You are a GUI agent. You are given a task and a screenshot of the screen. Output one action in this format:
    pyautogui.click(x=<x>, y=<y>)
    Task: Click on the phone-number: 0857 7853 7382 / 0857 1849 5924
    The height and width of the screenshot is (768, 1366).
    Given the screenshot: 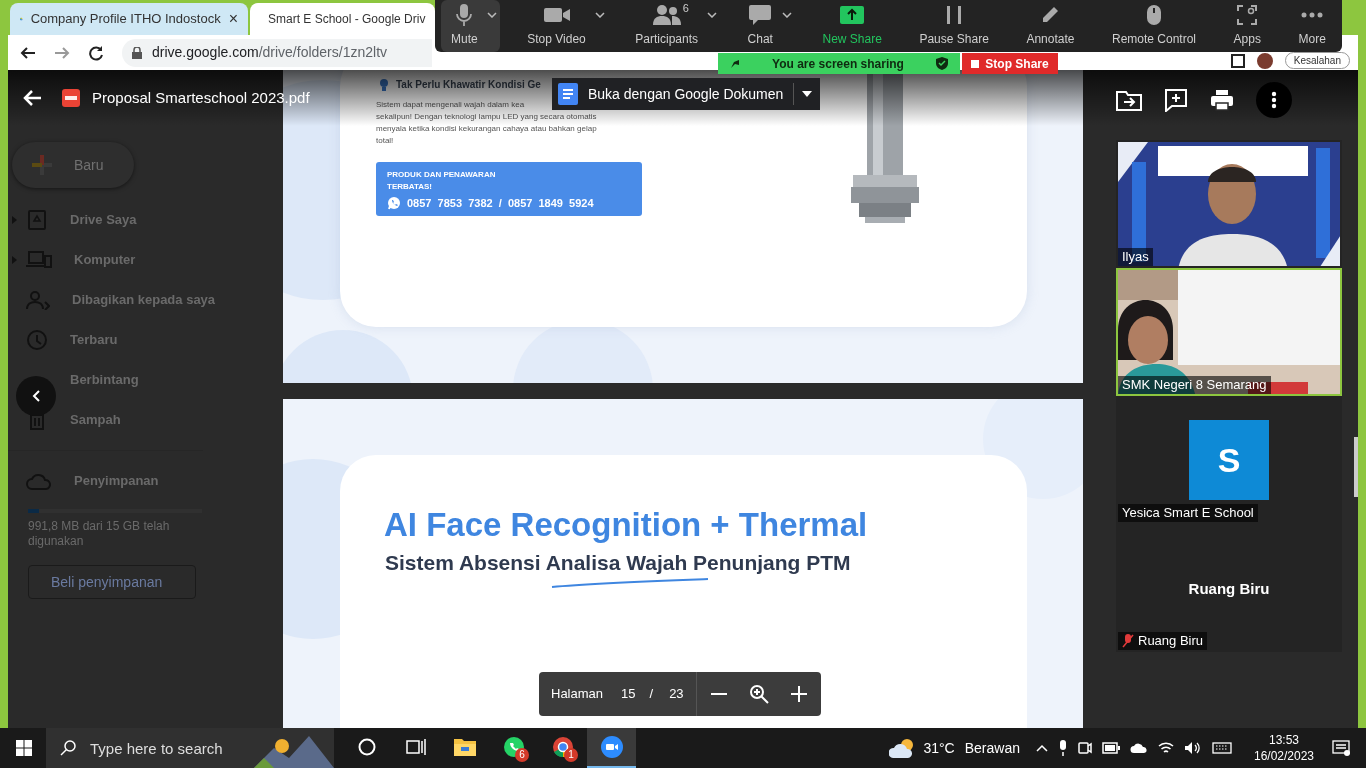 What is the action you would take?
    pyautogui.click(x=500, y=203)
    